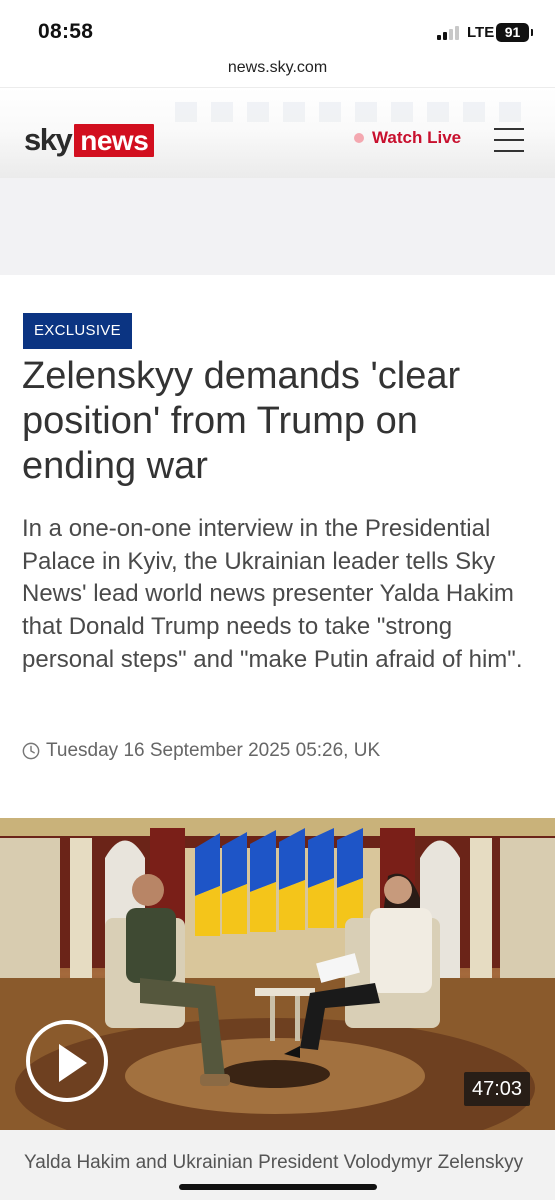 This screenshot has height=1200, width=555. I want to click on battery-icon: 91, so click(514, 32).